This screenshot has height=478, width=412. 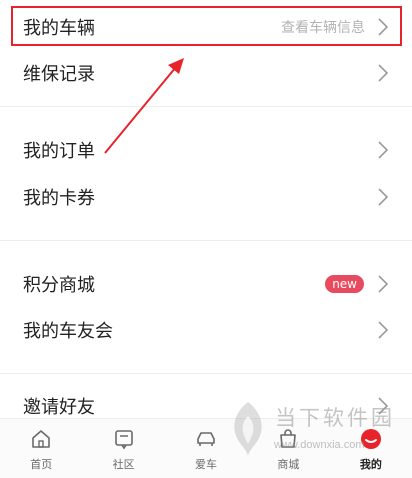 I want to click on tab-label: 首页, so click(x=41, y=464).